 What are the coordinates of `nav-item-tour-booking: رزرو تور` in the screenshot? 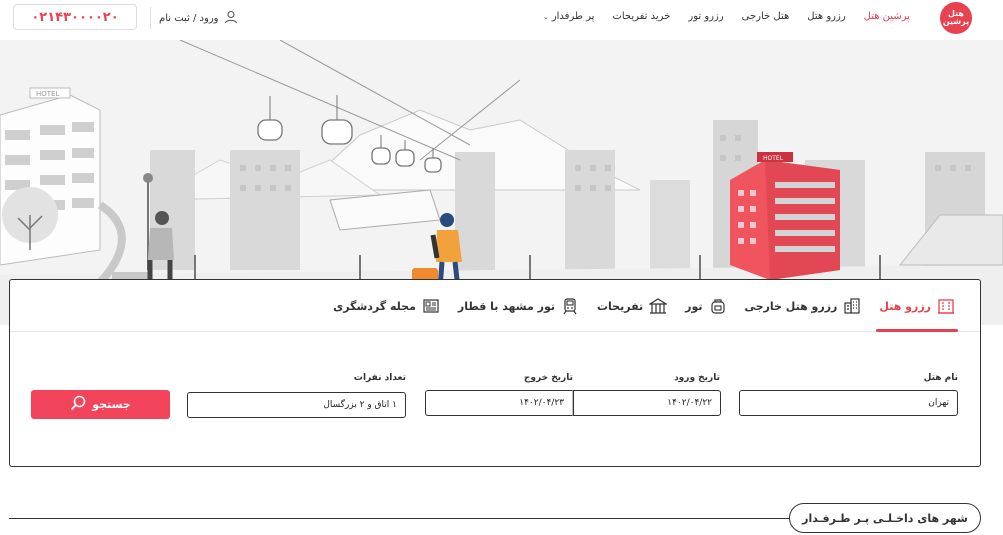 It's located at (705, 16).